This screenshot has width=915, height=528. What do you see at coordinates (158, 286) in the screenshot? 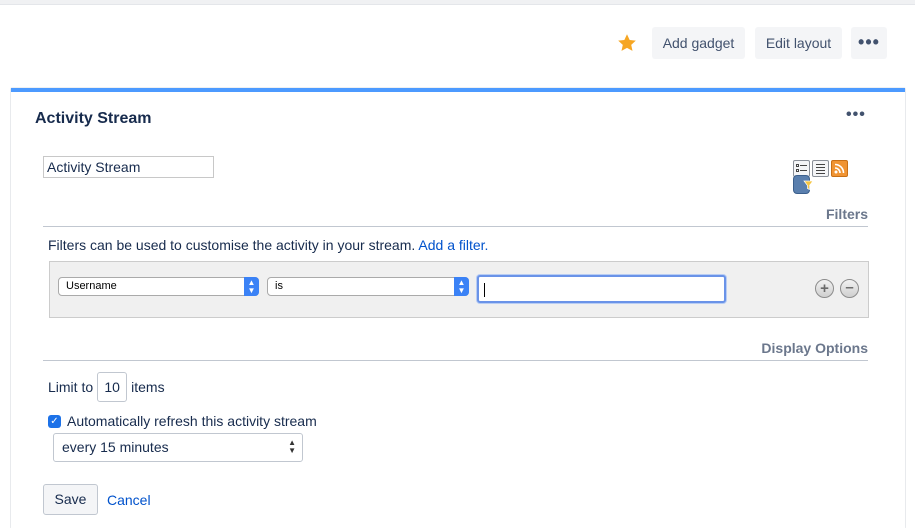
I see `filter-field-select: Username ▲ ▼` at bounding box center [158, 286].